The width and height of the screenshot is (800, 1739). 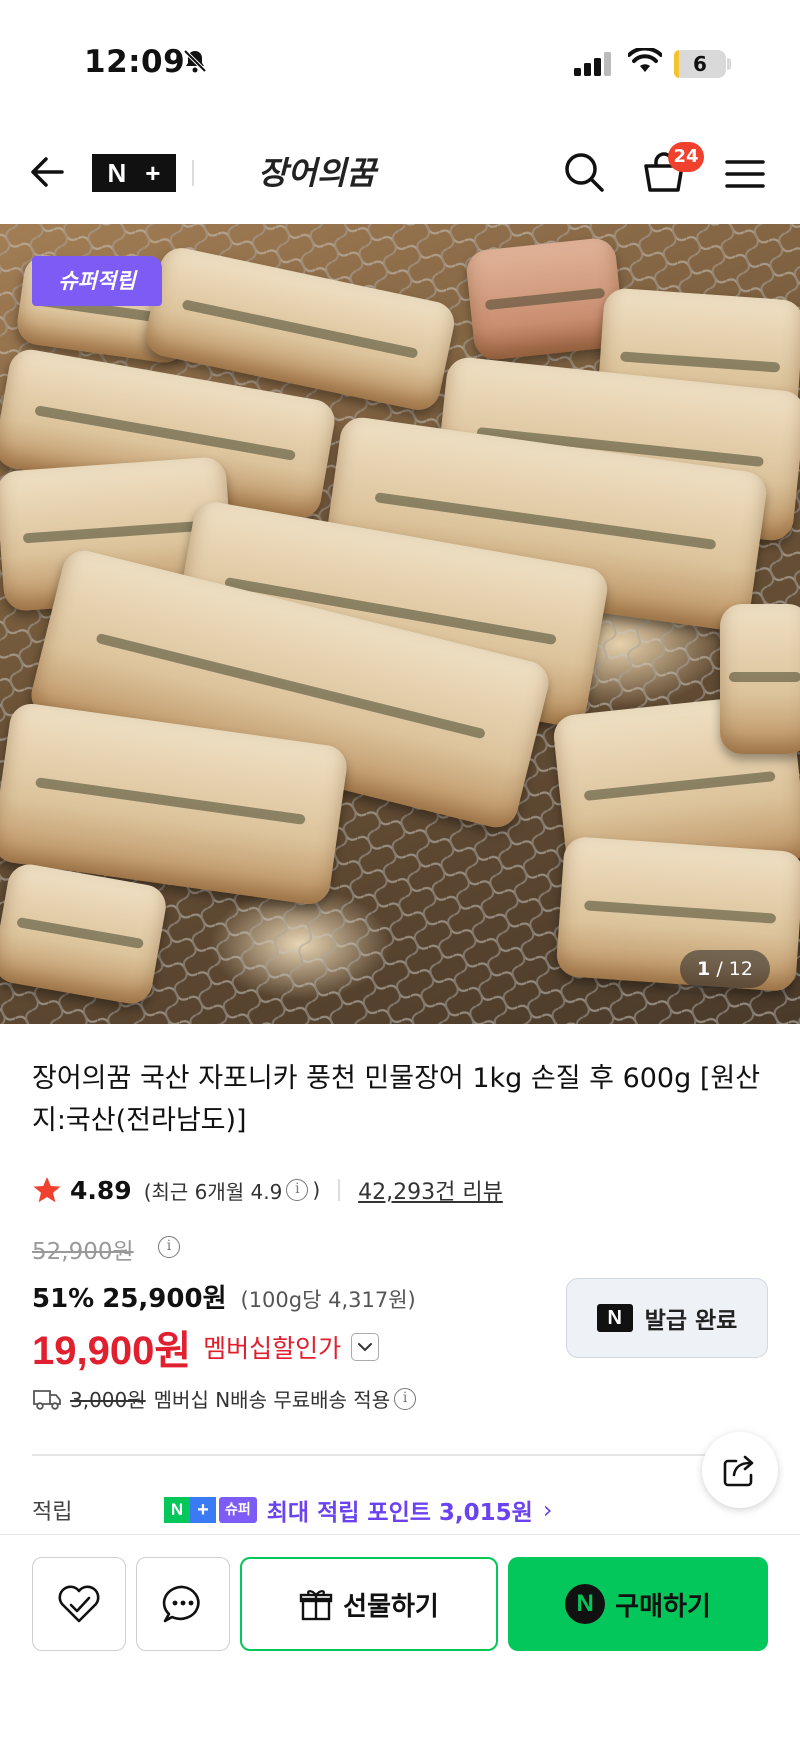 I want to click on max-points-text: 최대 적립 포인트 3,015원, so click(x=399, y=1513).